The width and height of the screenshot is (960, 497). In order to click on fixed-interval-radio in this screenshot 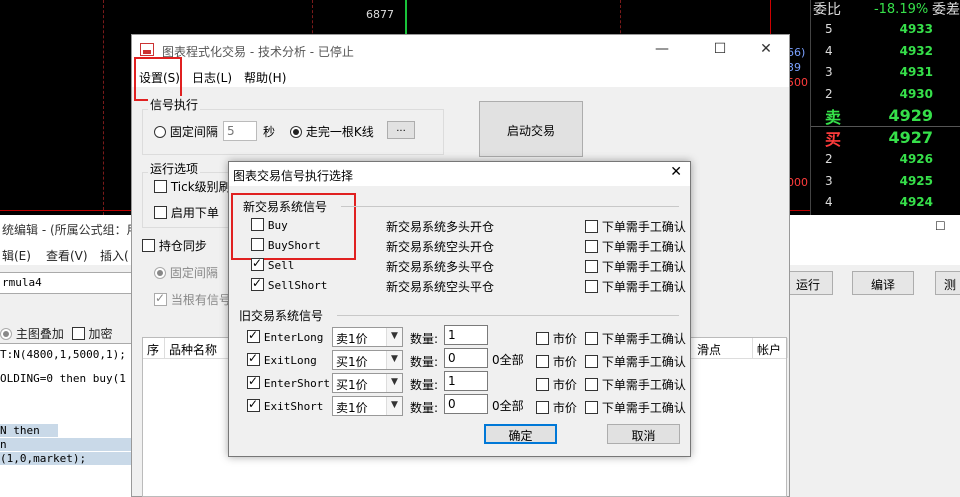, I will do `click(160, 132)`.